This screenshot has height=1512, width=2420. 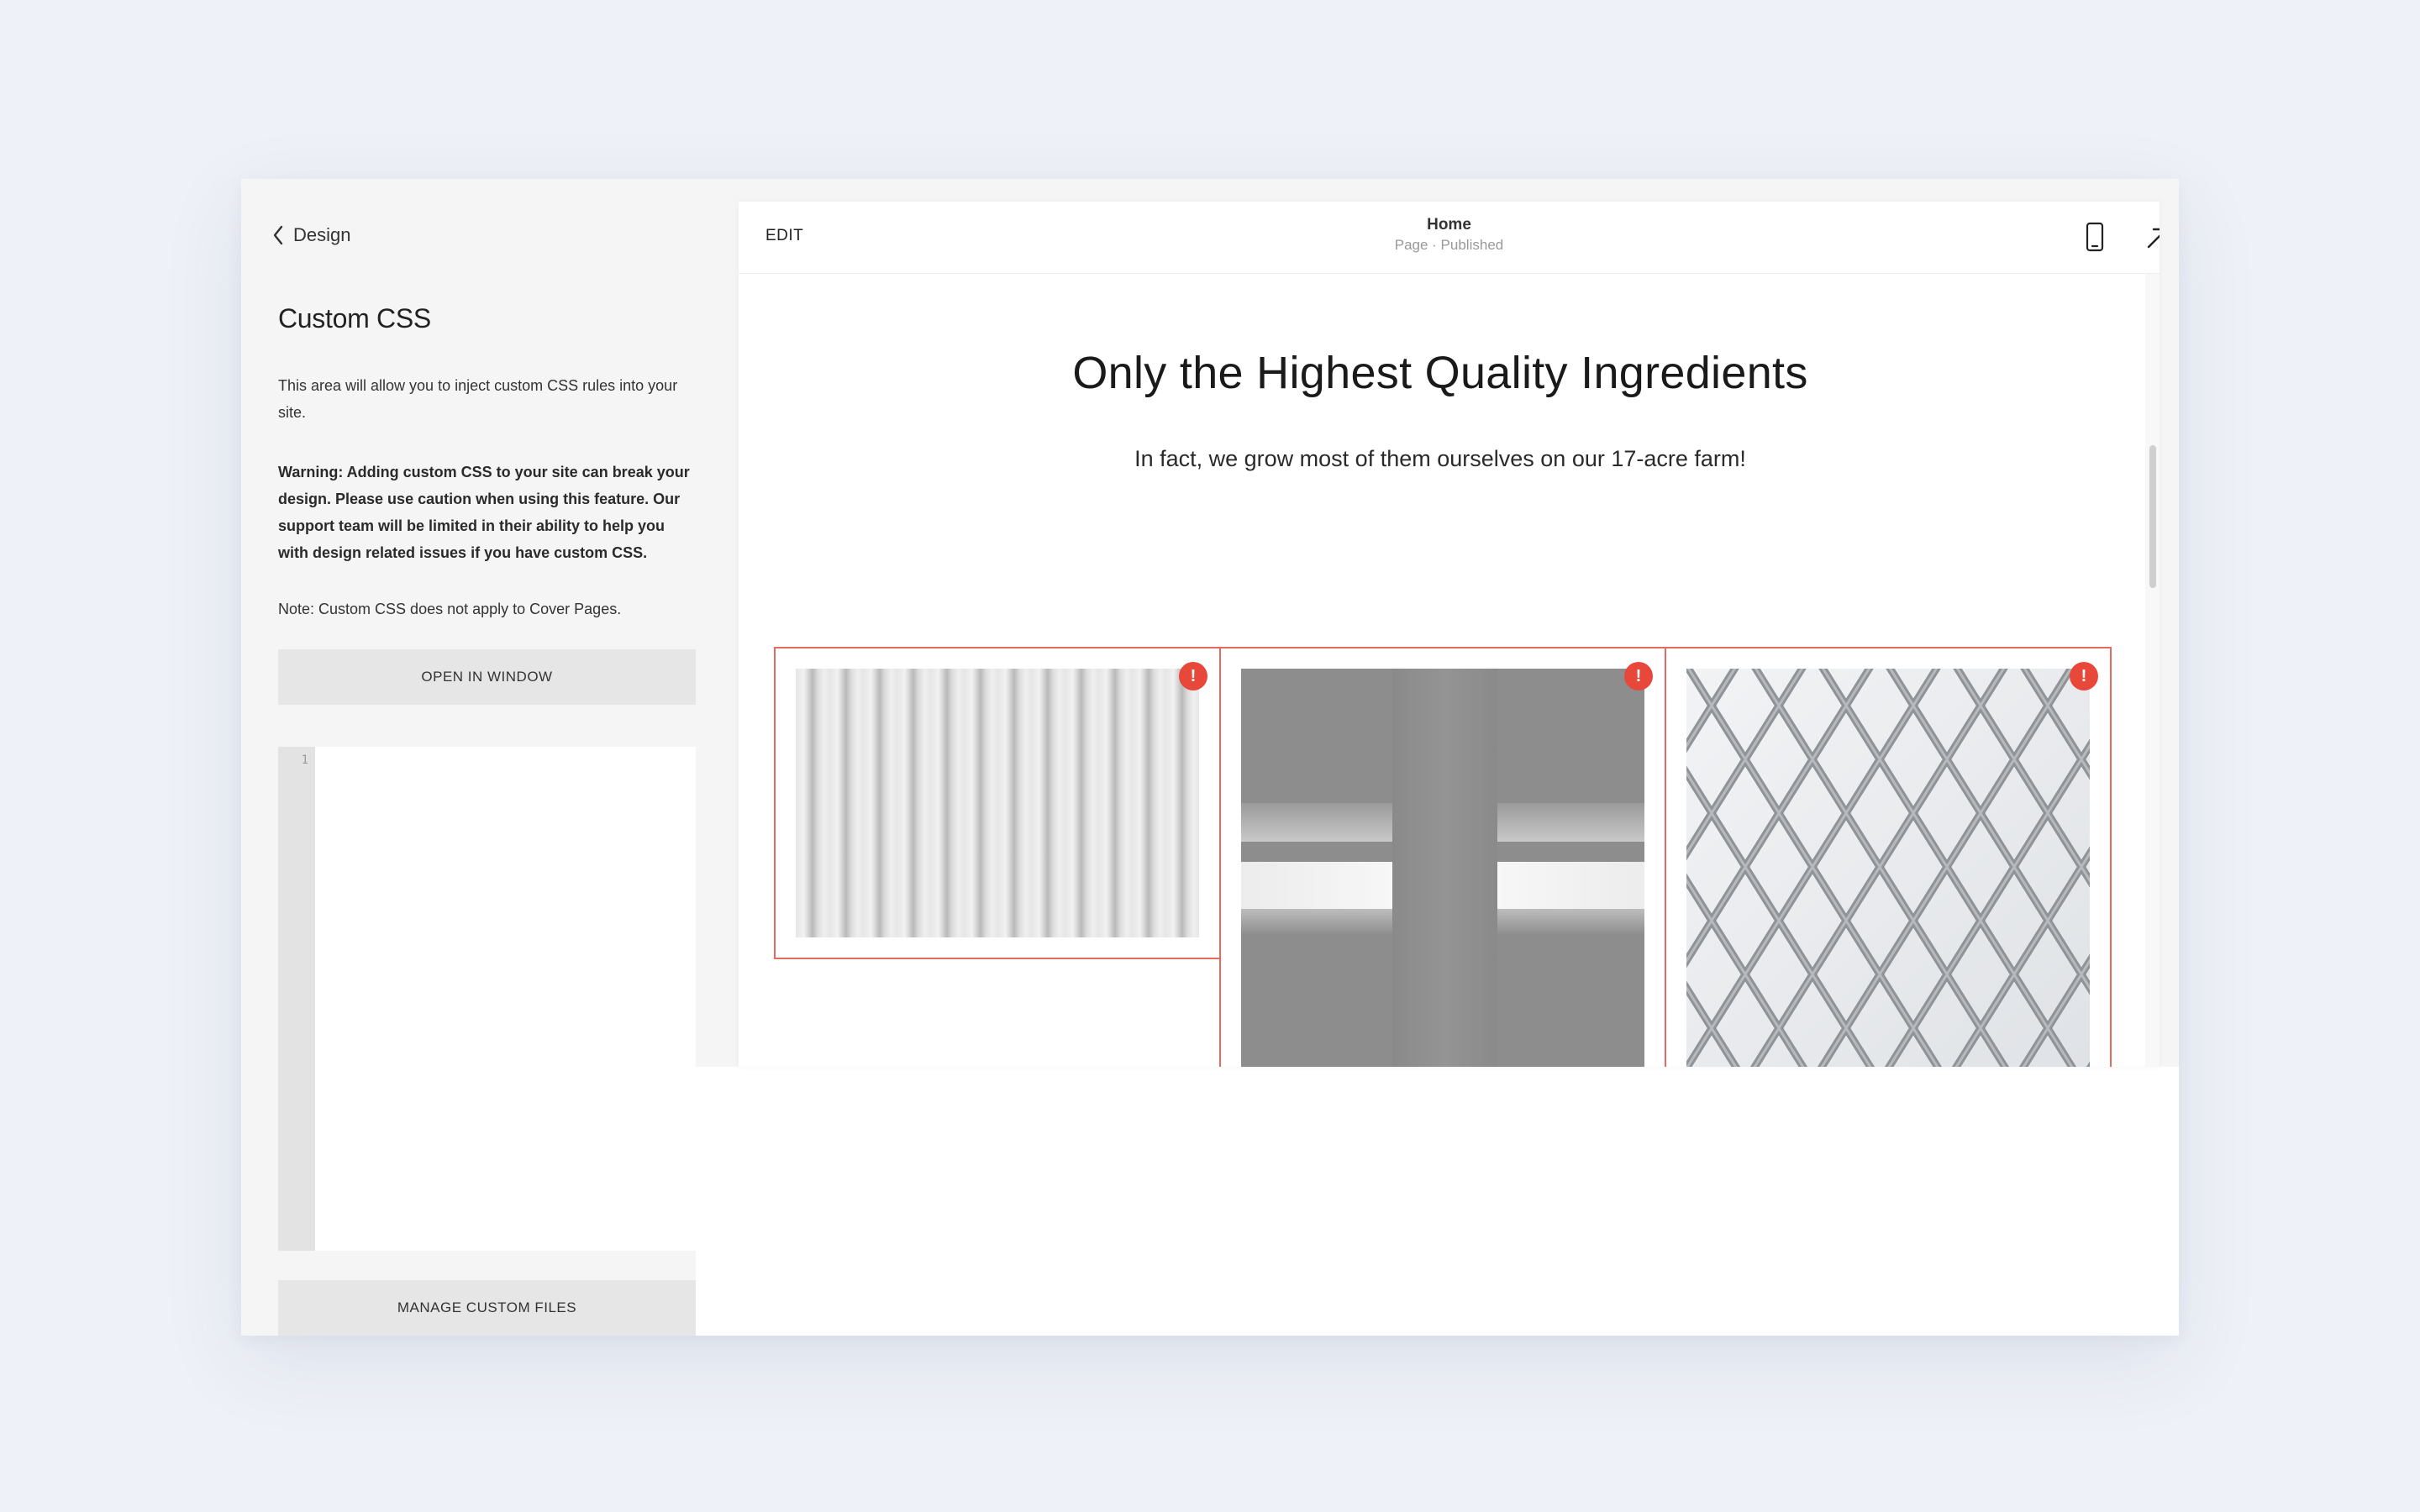 What do you see at coordinates (487, 677) in the screenshot?
I see `open-in-window-button: OPEN IN WINDOW` at bounding box center [487, 677].